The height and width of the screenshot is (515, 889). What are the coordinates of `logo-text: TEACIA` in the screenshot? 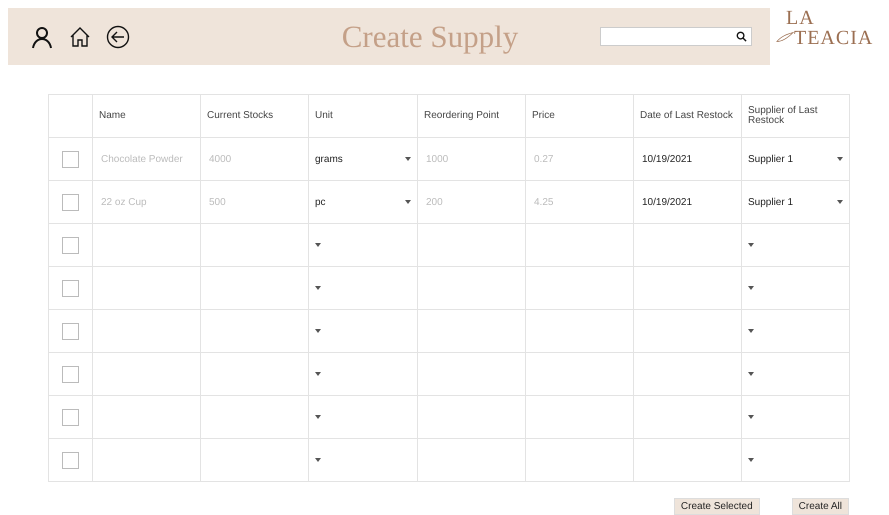 It's located at (834, 38).